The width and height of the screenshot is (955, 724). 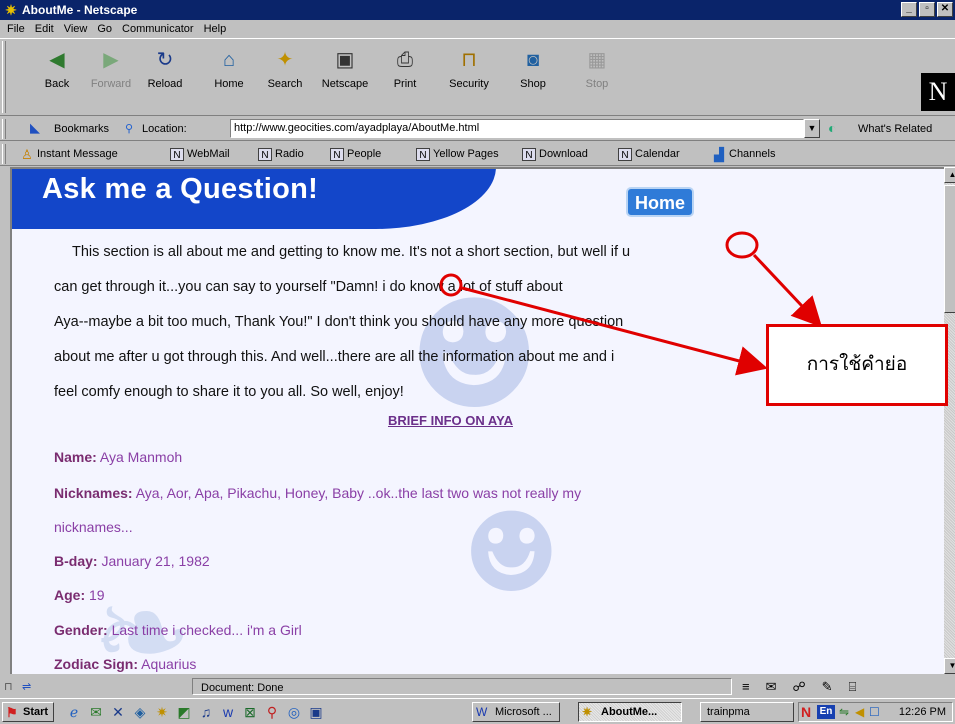 I want to click on stop-icon: ▦, so click(x=597, y=60).